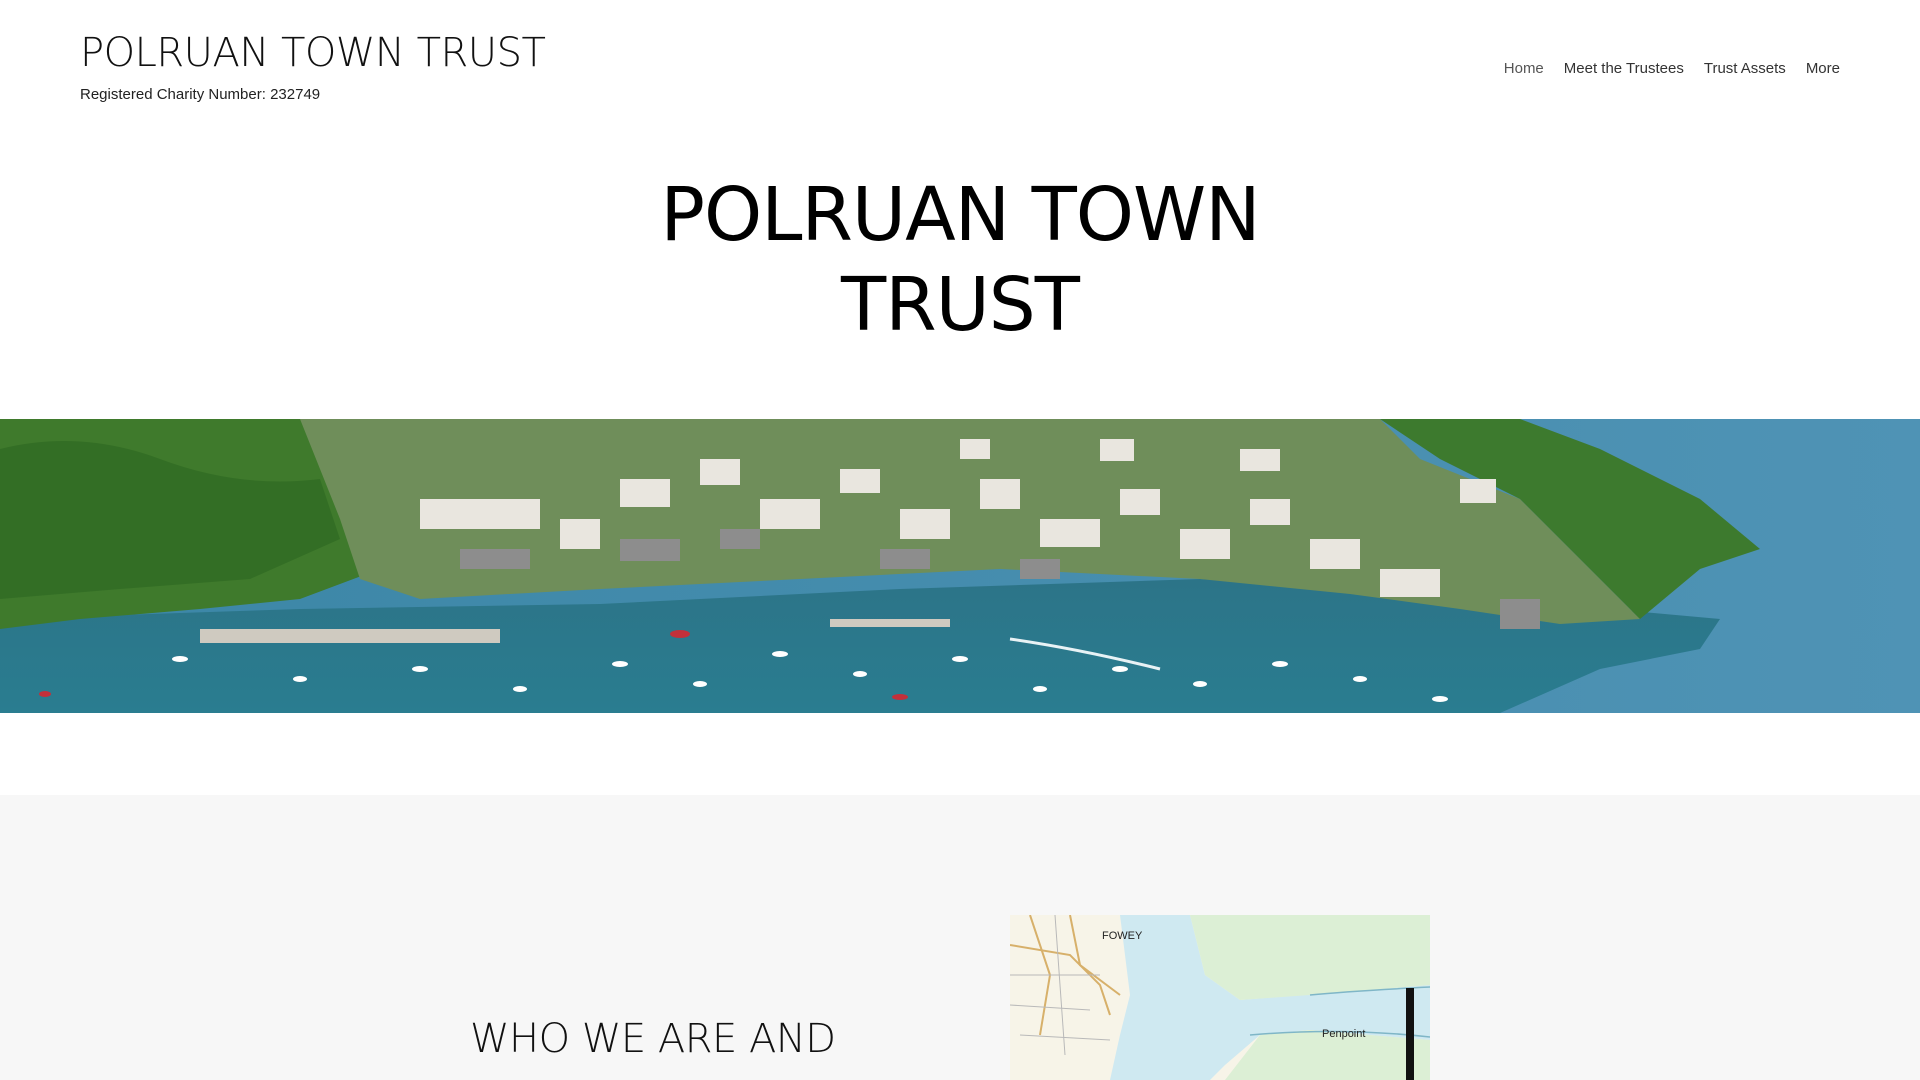  I want to click on charity-number: Registered Charity Number: 232749, so click(200, 94).